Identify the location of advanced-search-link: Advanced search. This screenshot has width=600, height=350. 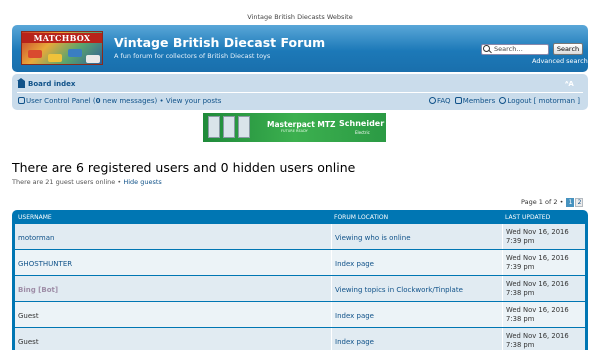
(560, 61).